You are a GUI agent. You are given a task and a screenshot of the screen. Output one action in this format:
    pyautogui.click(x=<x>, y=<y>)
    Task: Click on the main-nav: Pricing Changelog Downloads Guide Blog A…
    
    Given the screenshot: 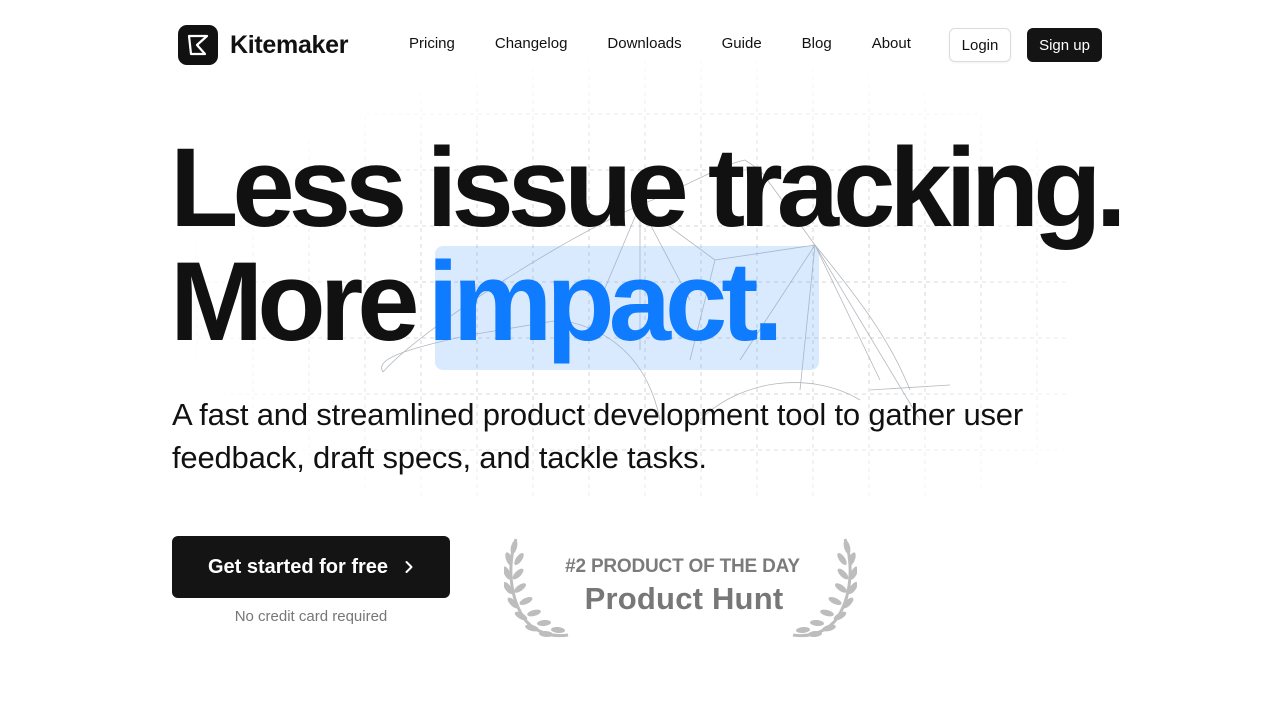 What is the action you would take?
    pyautogui.click(x=680, y=44)
    